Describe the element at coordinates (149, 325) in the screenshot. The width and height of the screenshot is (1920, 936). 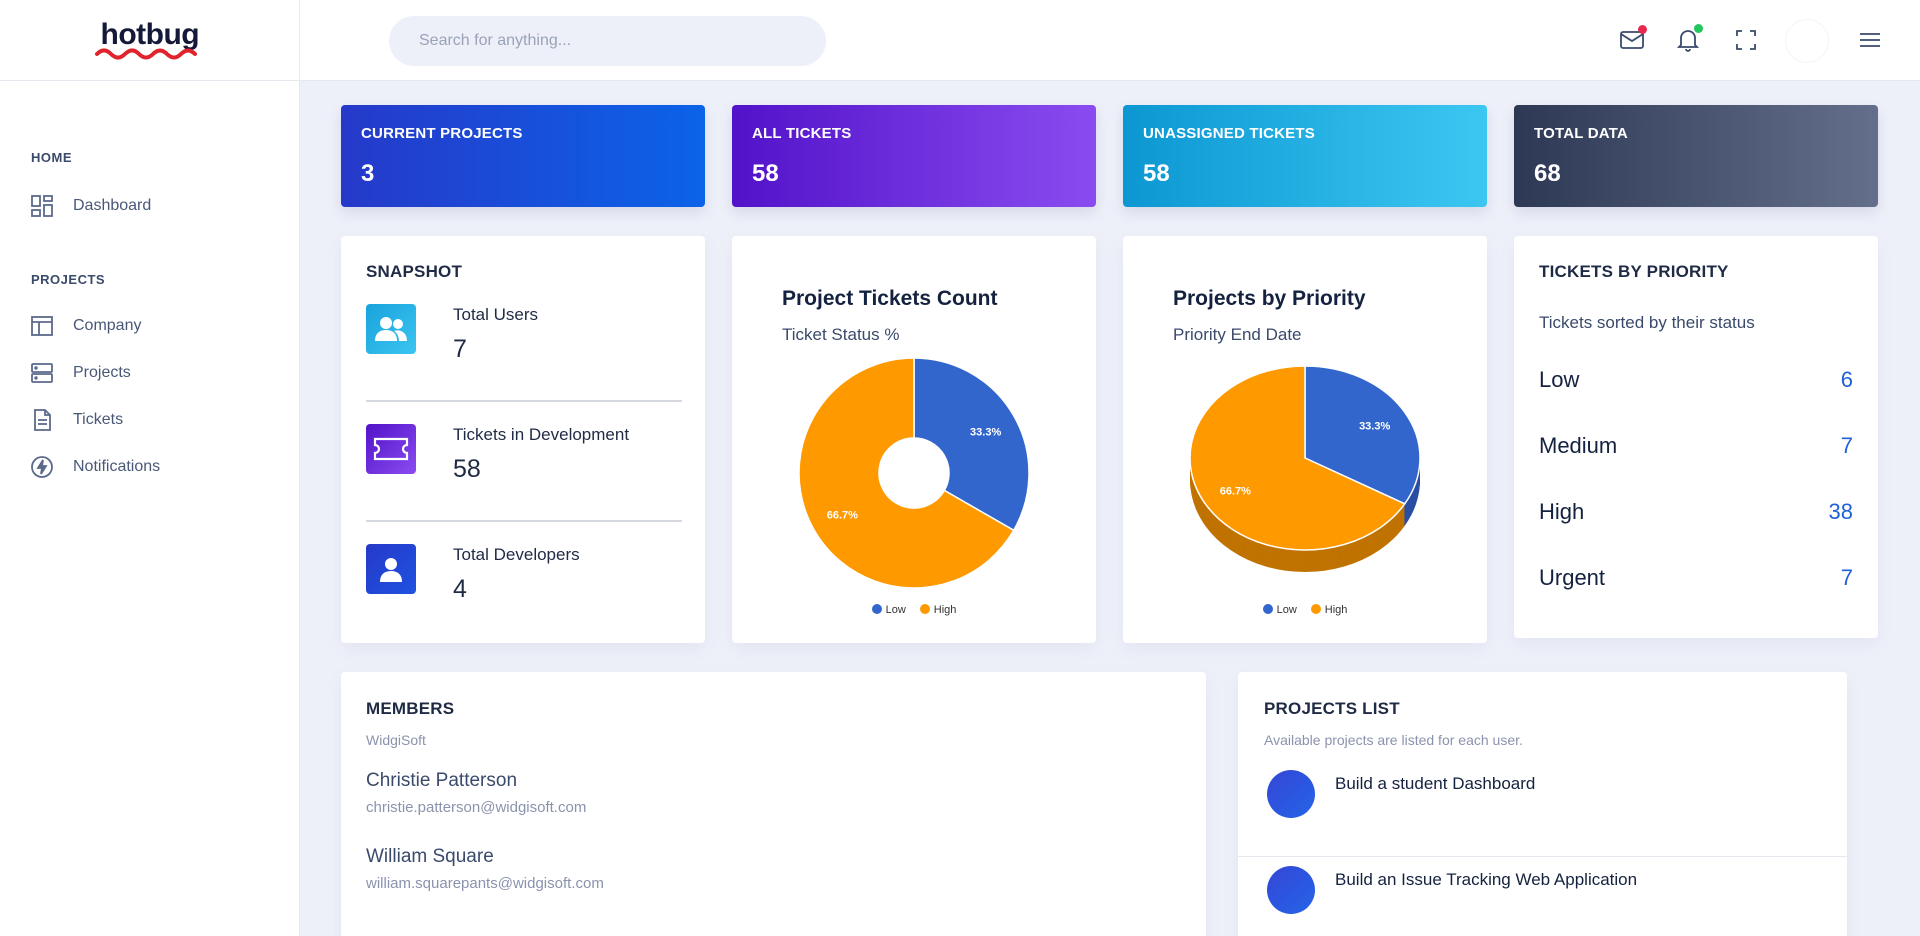
I see `sidebar-item-company: Company` at that location.